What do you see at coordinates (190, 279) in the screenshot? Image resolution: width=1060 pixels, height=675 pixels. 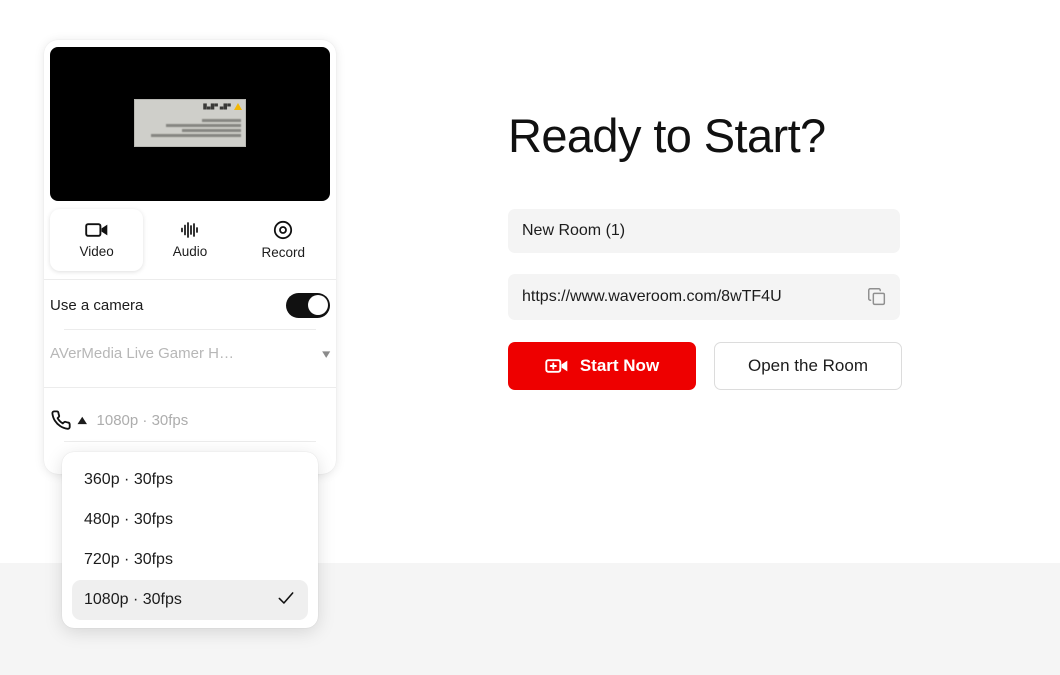 I see `divider-above-camera-row` at bounding box center [190, 279].